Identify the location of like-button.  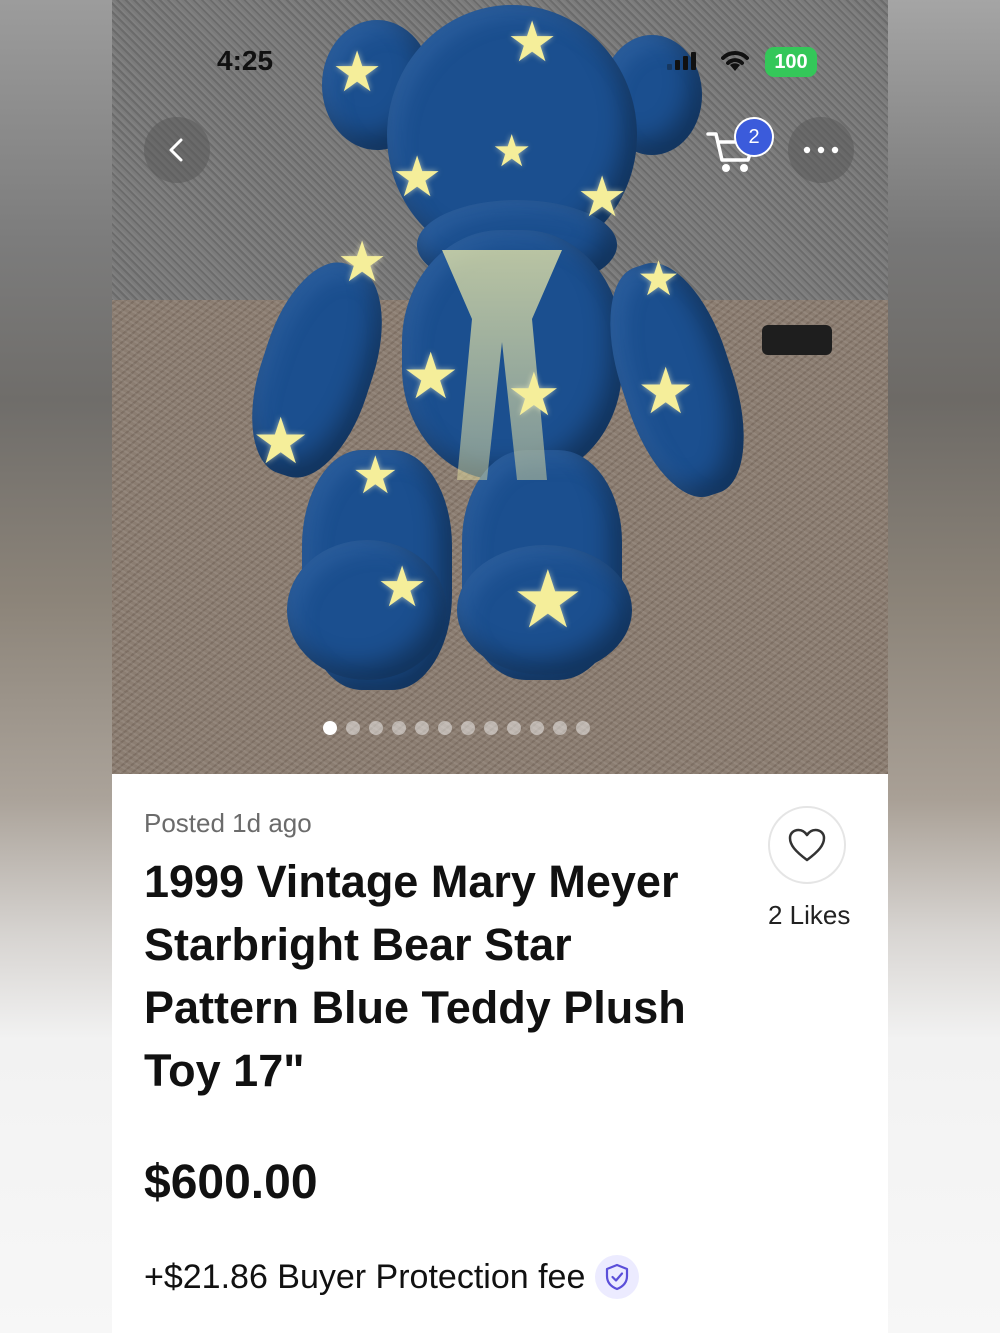
(807, 845).